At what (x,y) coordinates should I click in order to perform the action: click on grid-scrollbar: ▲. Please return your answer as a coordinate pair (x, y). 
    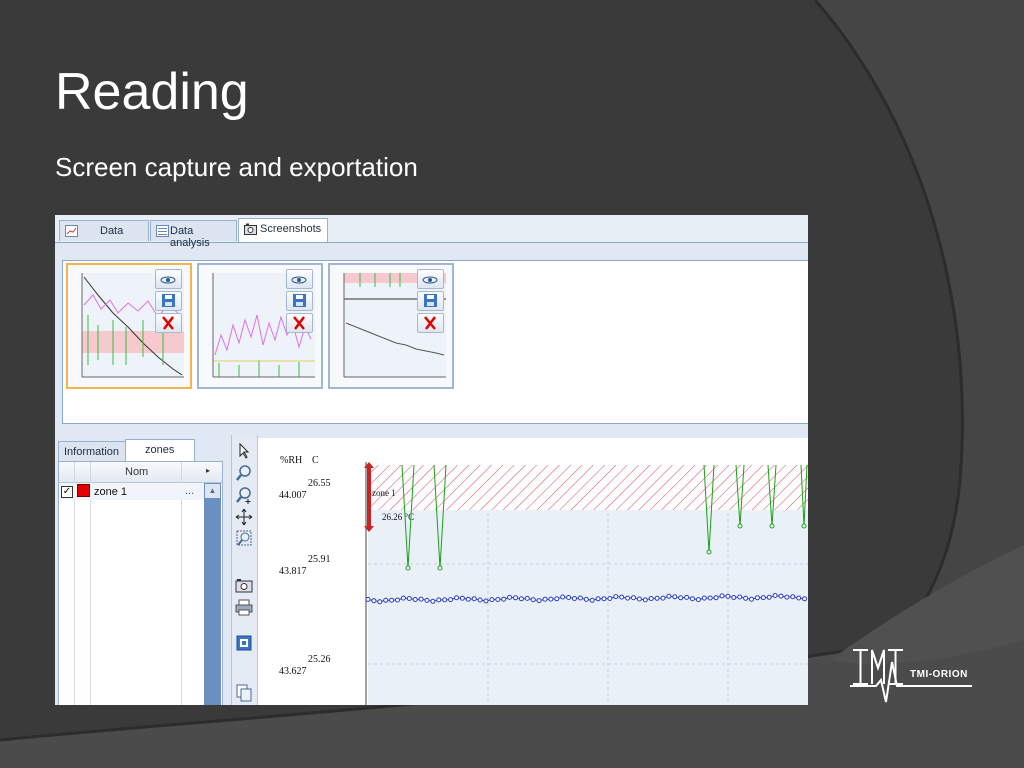
    Looking at the image, I should click on (212, 594).